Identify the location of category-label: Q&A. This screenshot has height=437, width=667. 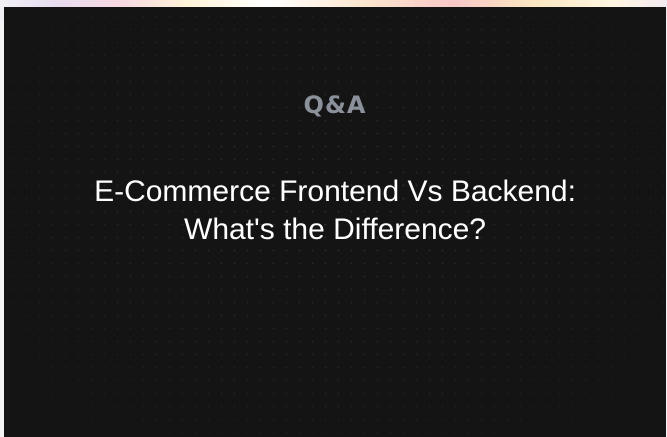
(335, 105).